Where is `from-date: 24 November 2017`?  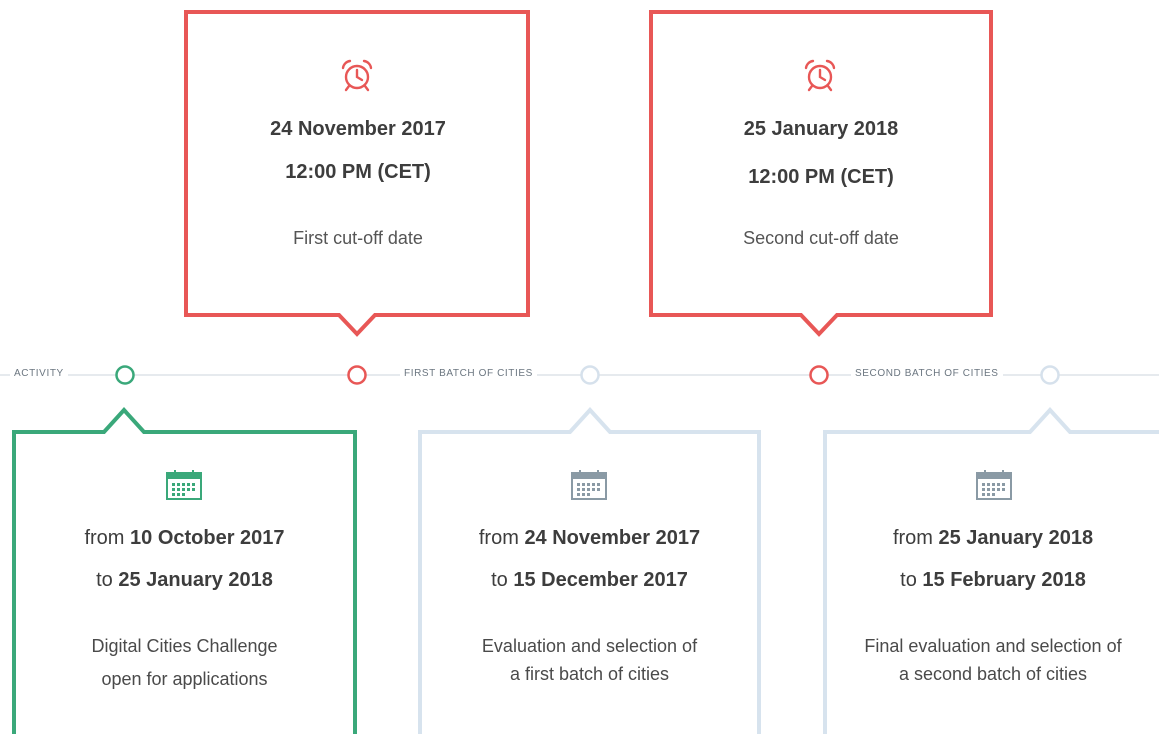 from-date: 24 November 2017 is located at coordinates (612, 538).